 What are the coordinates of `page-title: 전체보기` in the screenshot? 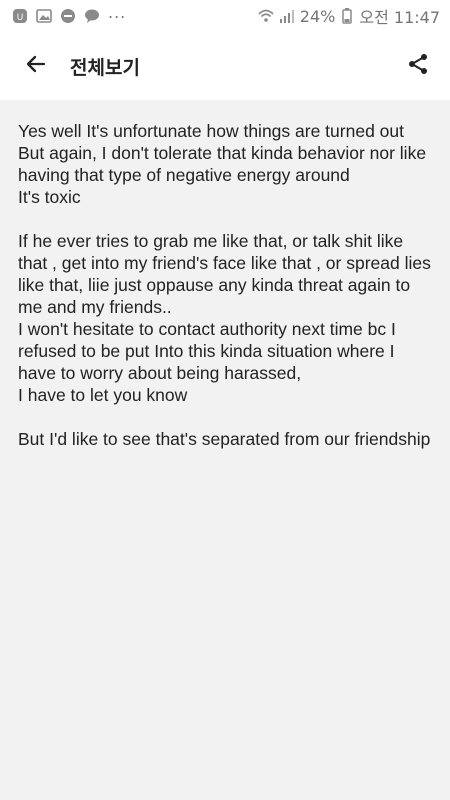 It's located at (105, 67).